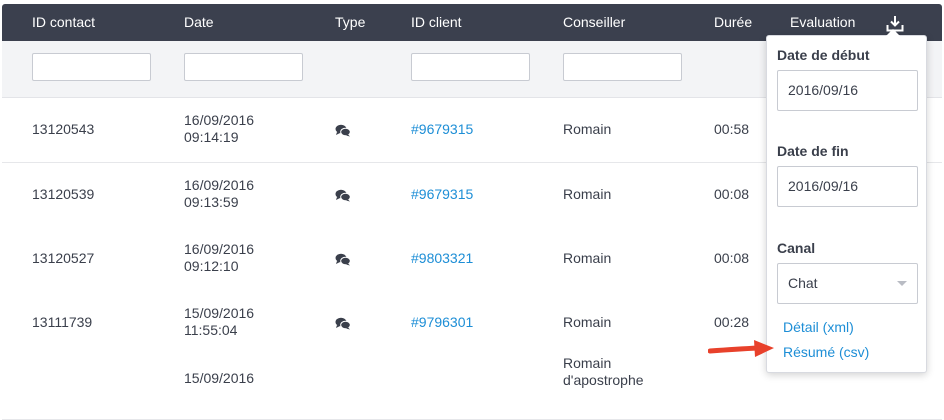  I want to click on cell-duree: 00:58, so click(732, 129).